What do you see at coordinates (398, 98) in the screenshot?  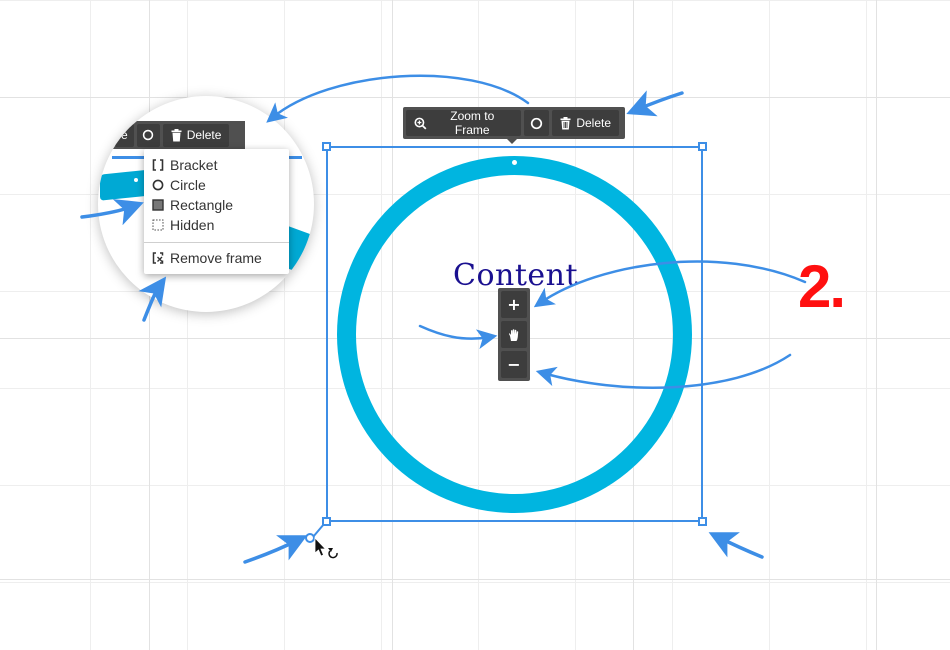 I see `arrow-to-magnifier` at bounding box center [398, 98].